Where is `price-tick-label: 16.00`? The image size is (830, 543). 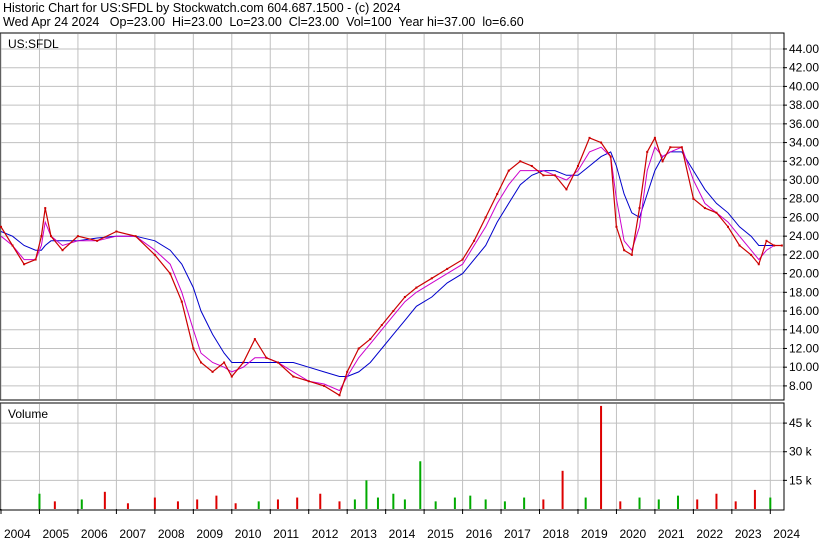
price-tick-label: 16.00 is located at coordinates (804, 311).